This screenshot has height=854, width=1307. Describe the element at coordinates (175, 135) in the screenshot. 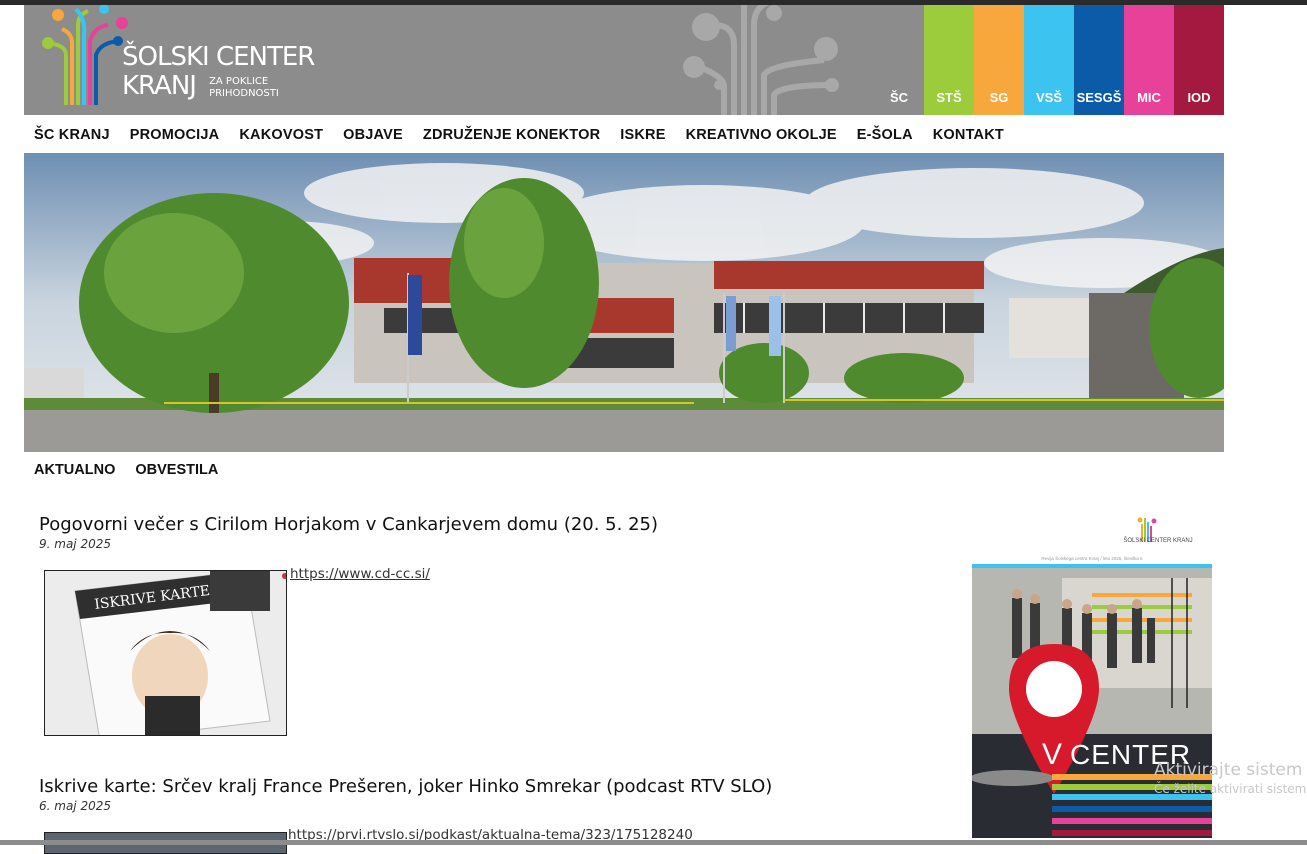

I see `nav-promocija: PROMOCIJA` at that location.